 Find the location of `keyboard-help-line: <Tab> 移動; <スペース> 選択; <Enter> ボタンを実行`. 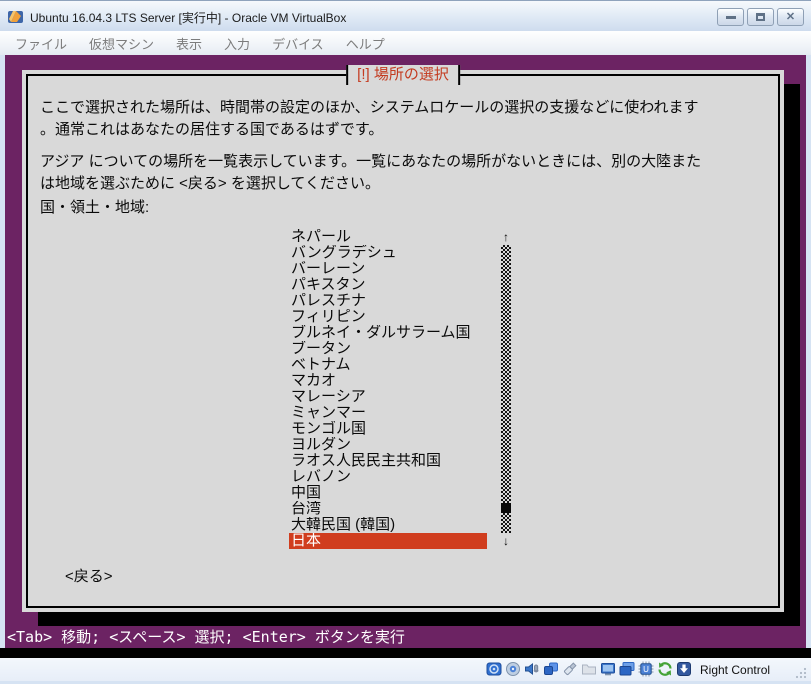

keyboard-help-line: <Tab> 移動; <スペース> 選択; <Enter> ボタンを実行 is located at coordinates (206, 637).